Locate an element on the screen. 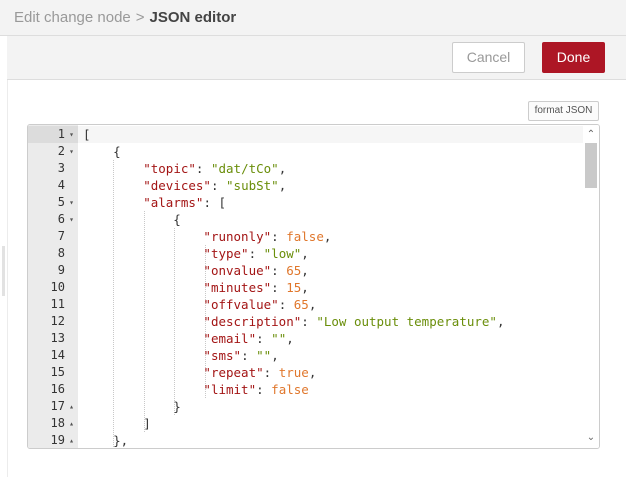  line-number-row: 16 is located at coordinates (53, 389).